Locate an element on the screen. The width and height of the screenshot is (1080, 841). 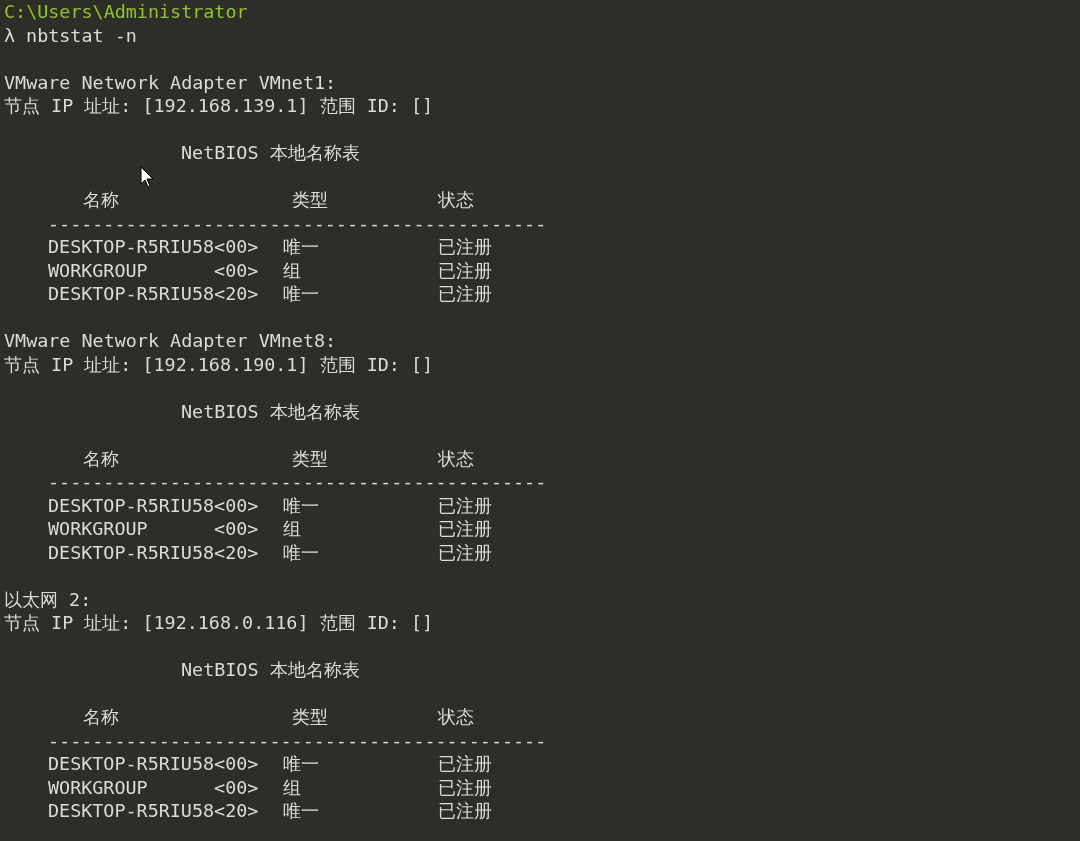
ip-line: 节点 IP 址址: [192.168.139.1] 范围 ID: [] is located at coordinates (219, 106).